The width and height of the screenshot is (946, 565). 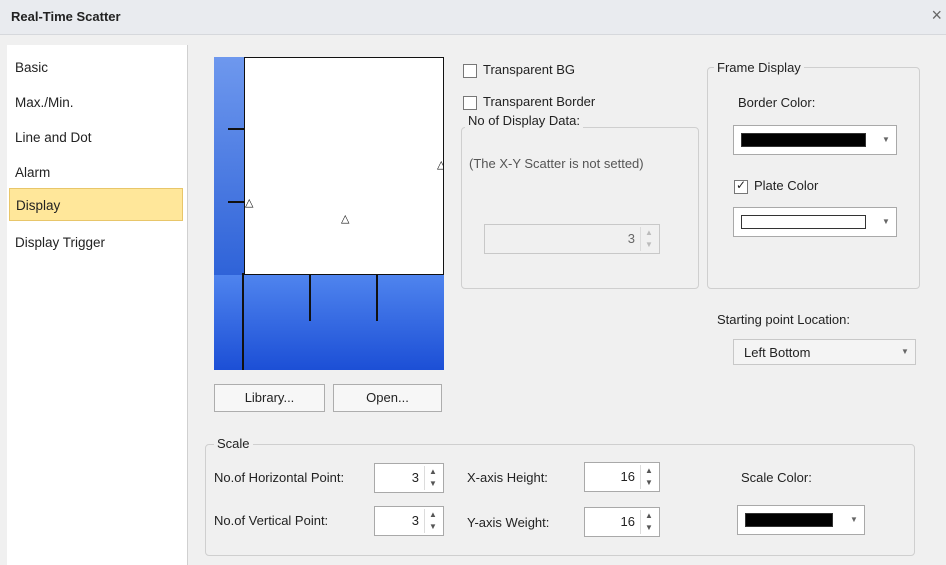 I want to click on plate-color-label: Plate Color, so click(x=786, y=185).